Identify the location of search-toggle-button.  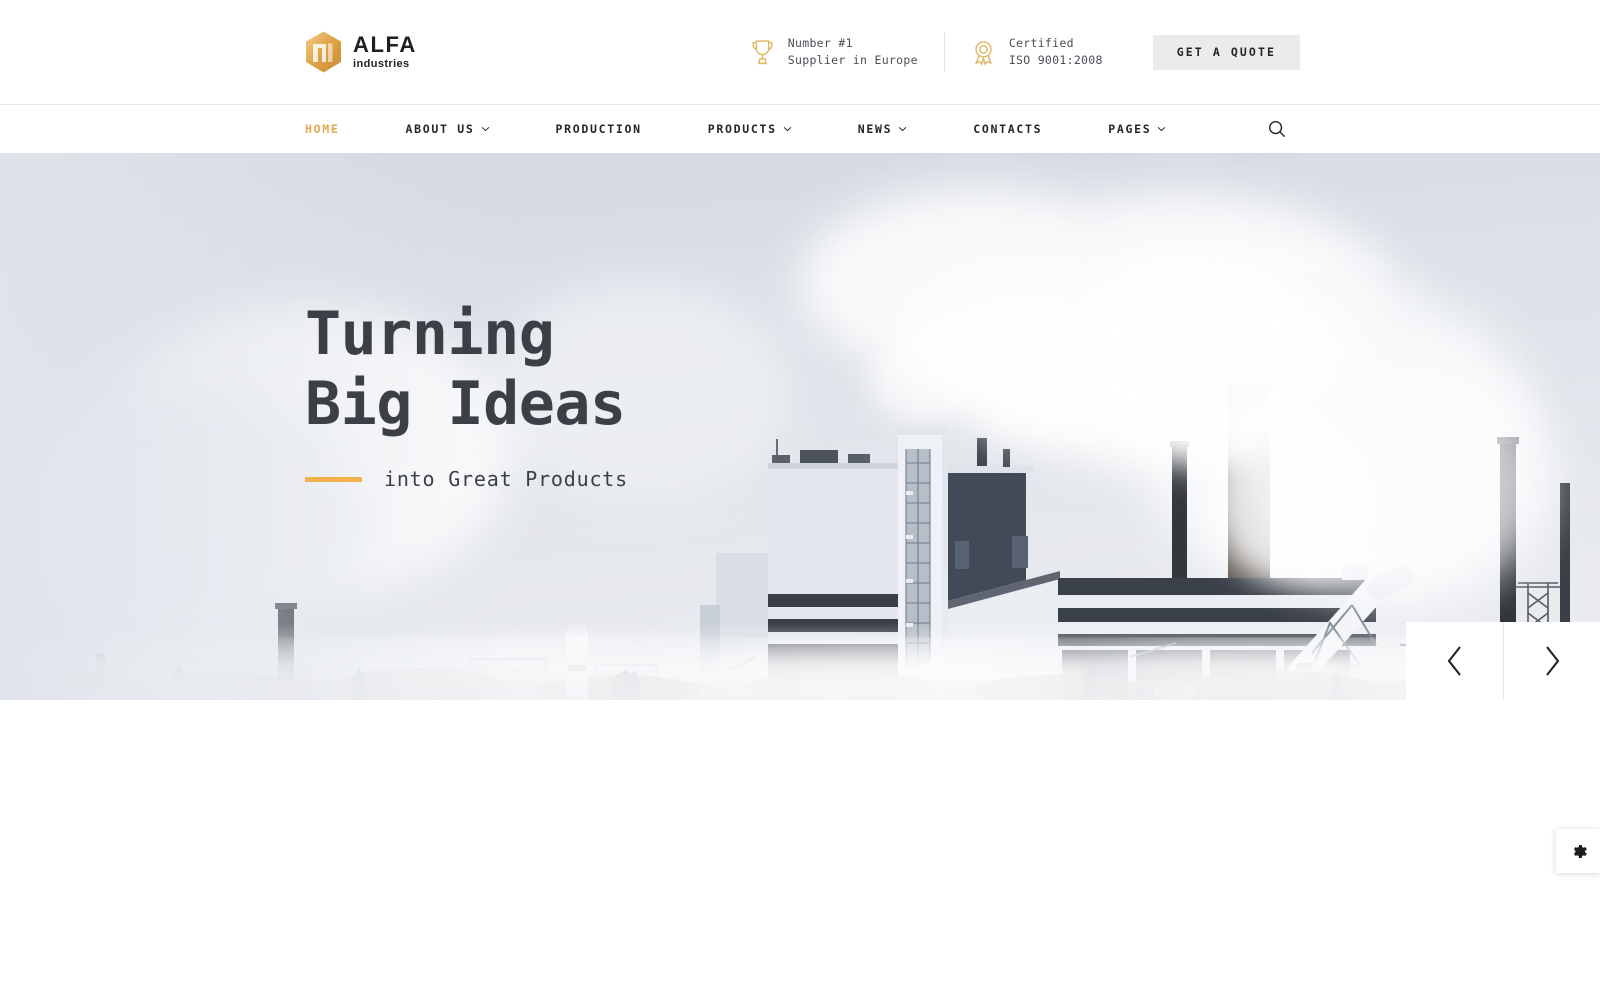
(1277, 129).